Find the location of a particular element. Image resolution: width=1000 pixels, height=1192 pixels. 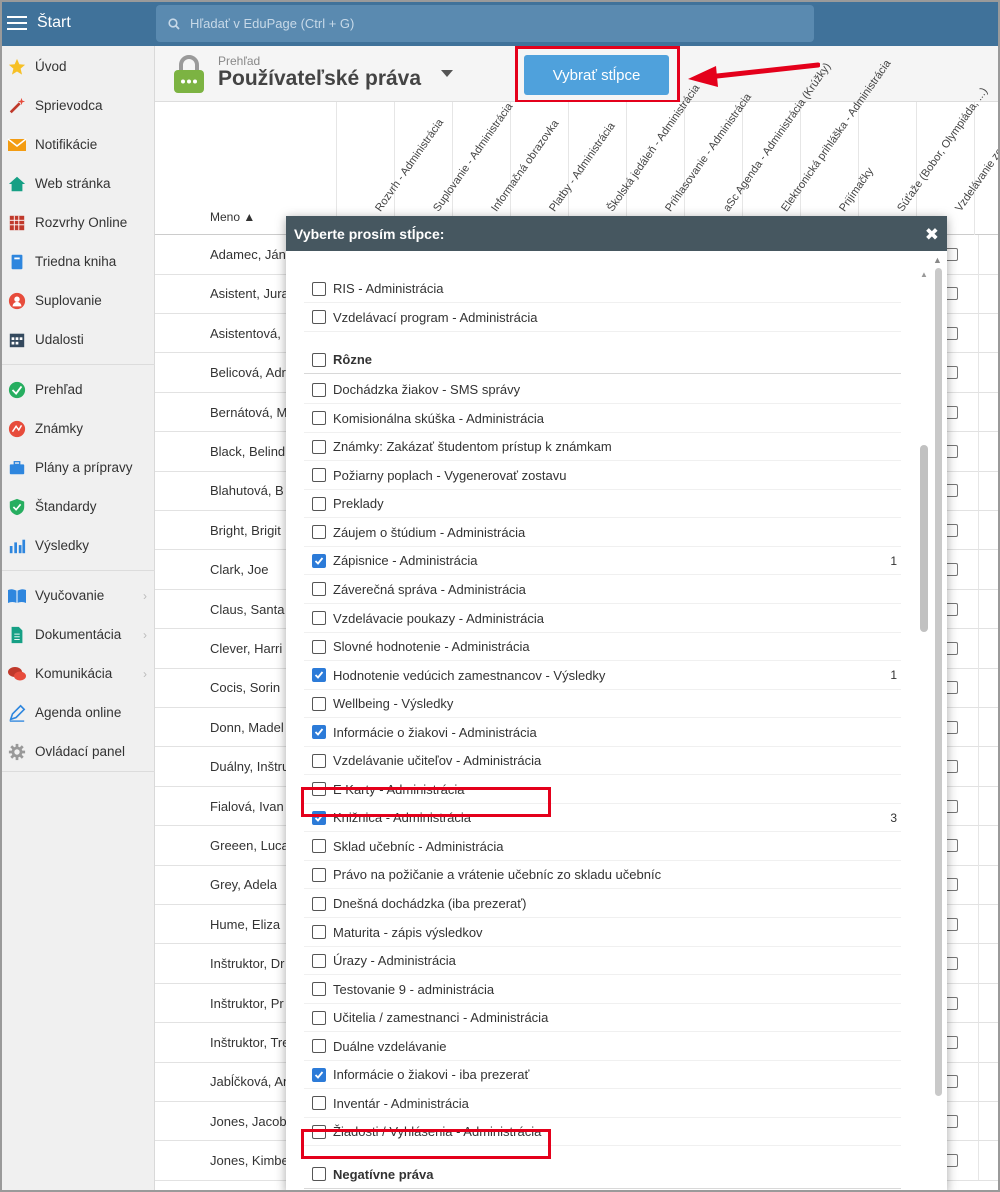

sidebar-item-3: Web stránka is located at coordinates (77, 183).